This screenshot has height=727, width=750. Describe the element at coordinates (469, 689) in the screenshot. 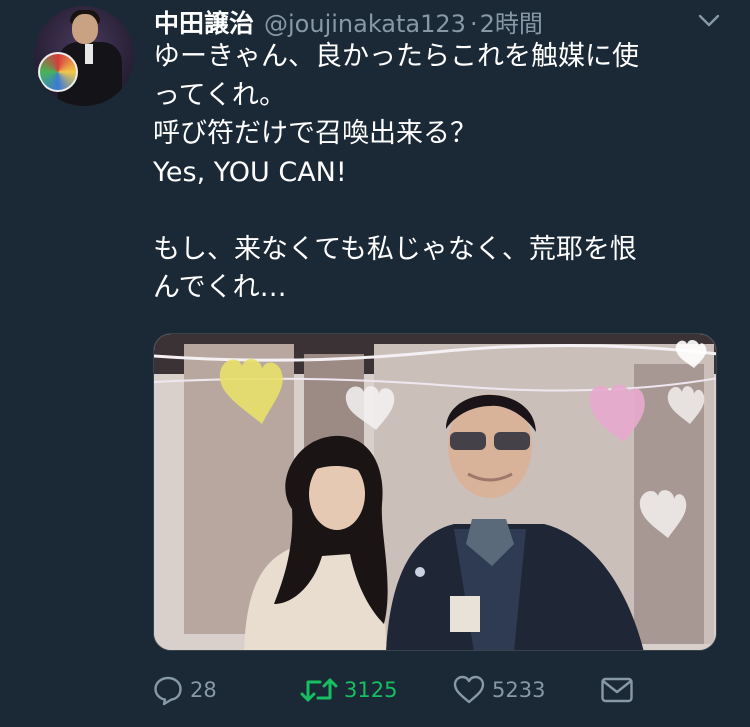

I see `heart-icon` at that location.